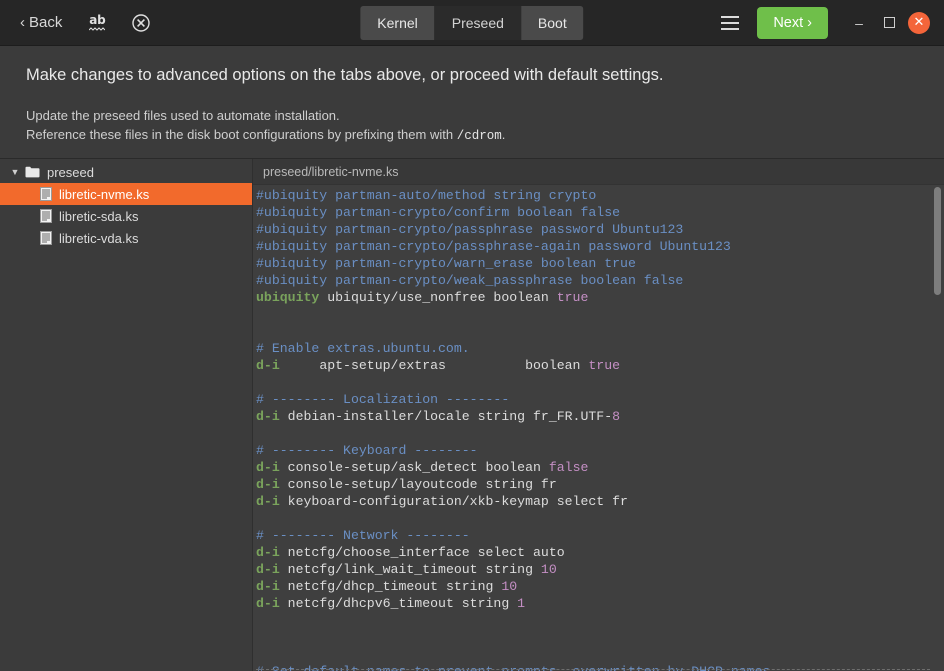  What do you see at coordinates (97, 28) in the screenshot?
I see `squiggle-underline-icon` at bounding box center [97, 28].